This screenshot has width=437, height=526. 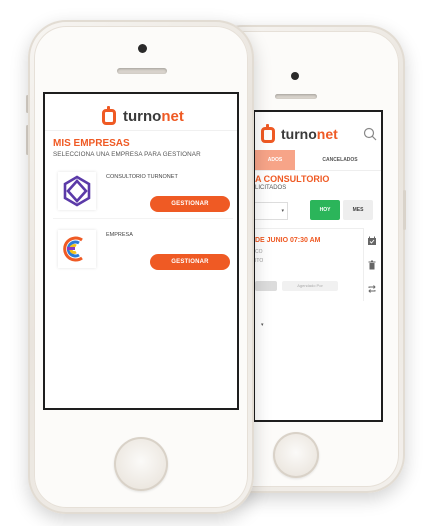 I want to click on tab-confirmados: ADOS, so click(x=275, y=160).